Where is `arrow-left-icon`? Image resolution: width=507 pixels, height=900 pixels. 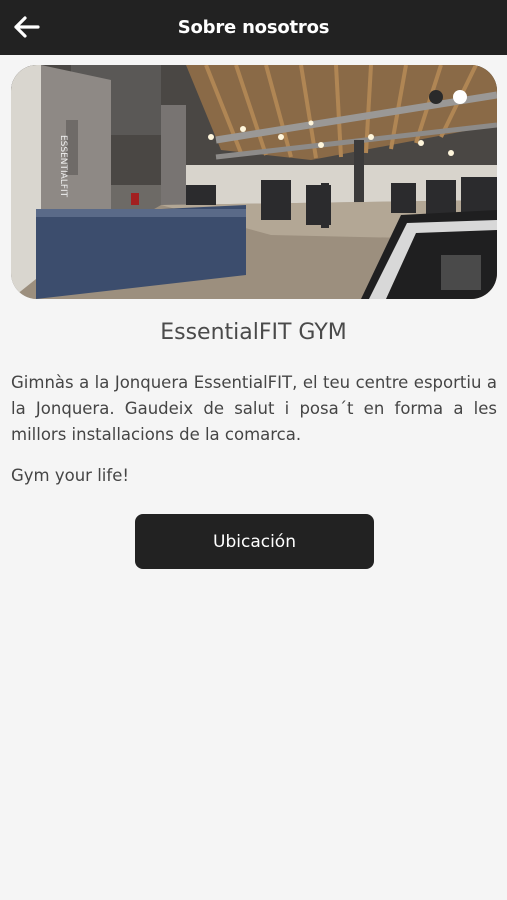 arrow-left-icon is located at coordinates (27, 27).